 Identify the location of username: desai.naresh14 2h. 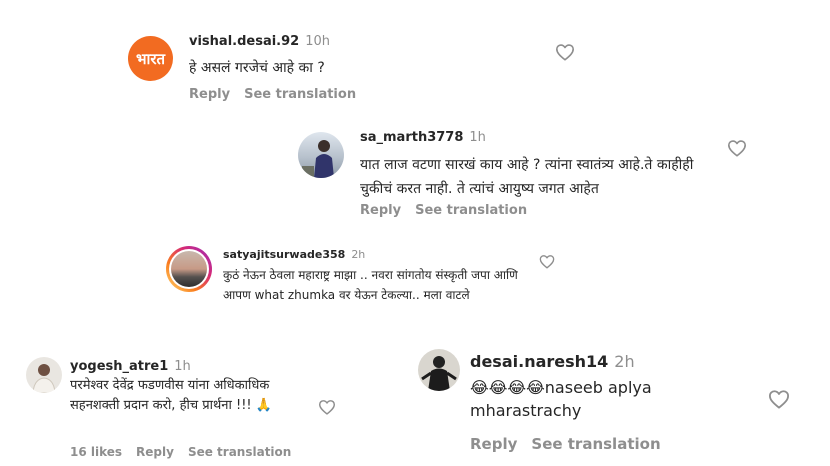
(552, 361).